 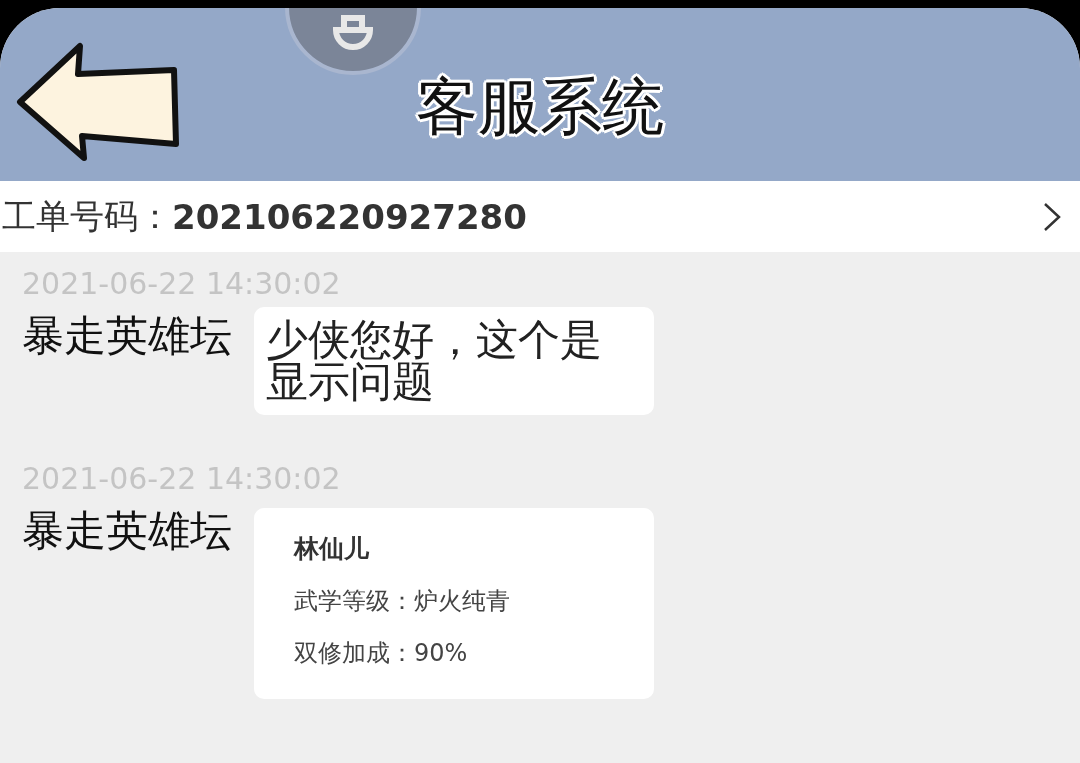 What do you see at coordinates (454, 361) in the screenshot?
I see `message-bubble: 少侠您好，这个是显示问题` at bounding box center [454, 361].